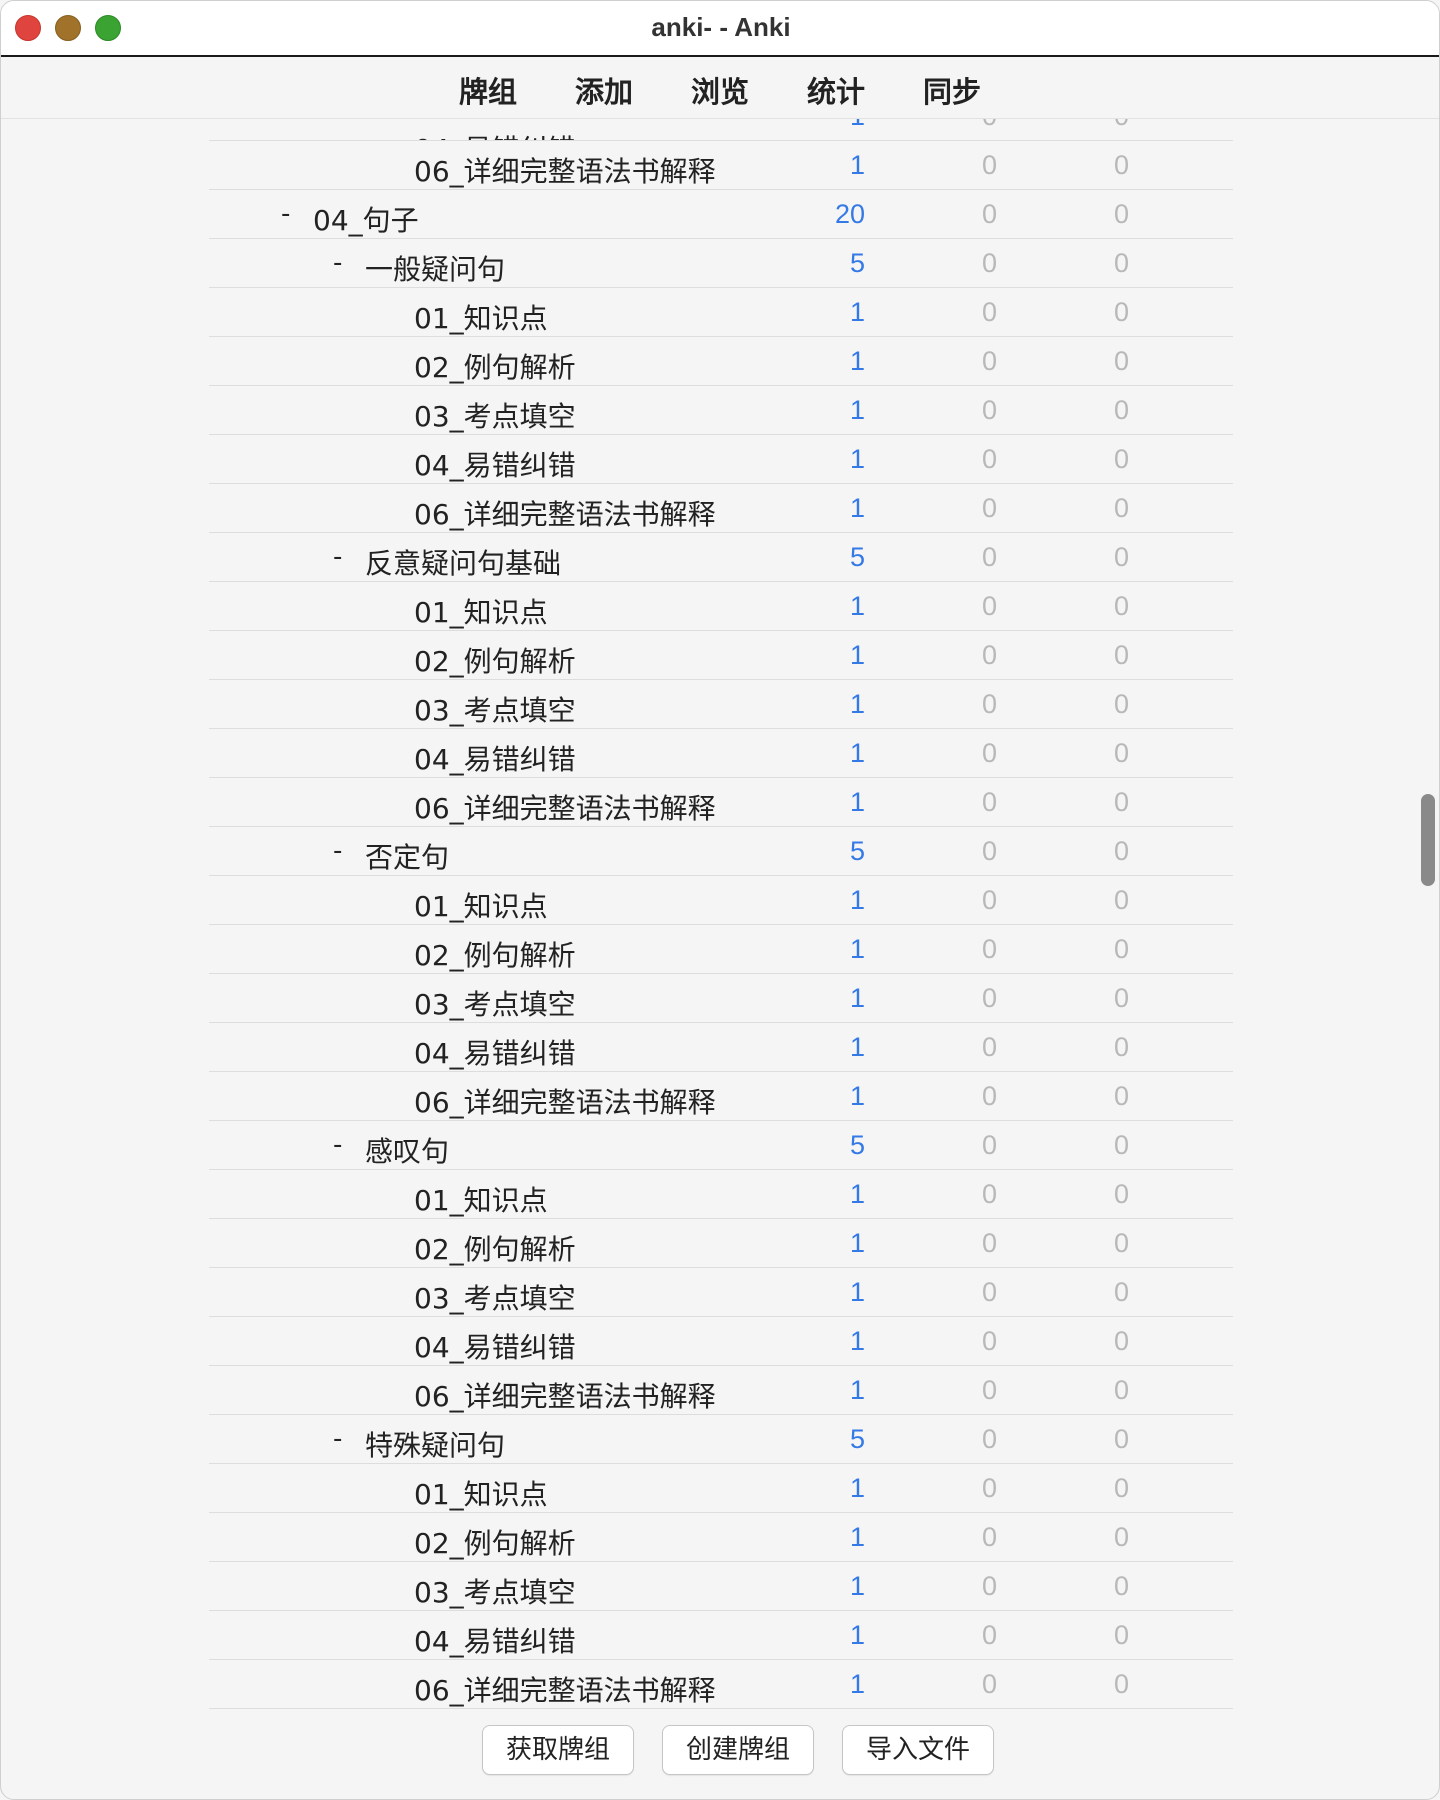 This screenshot has height=1800, width=1440. I want to click on deck-name: 感叹句, so click(407, 1150).